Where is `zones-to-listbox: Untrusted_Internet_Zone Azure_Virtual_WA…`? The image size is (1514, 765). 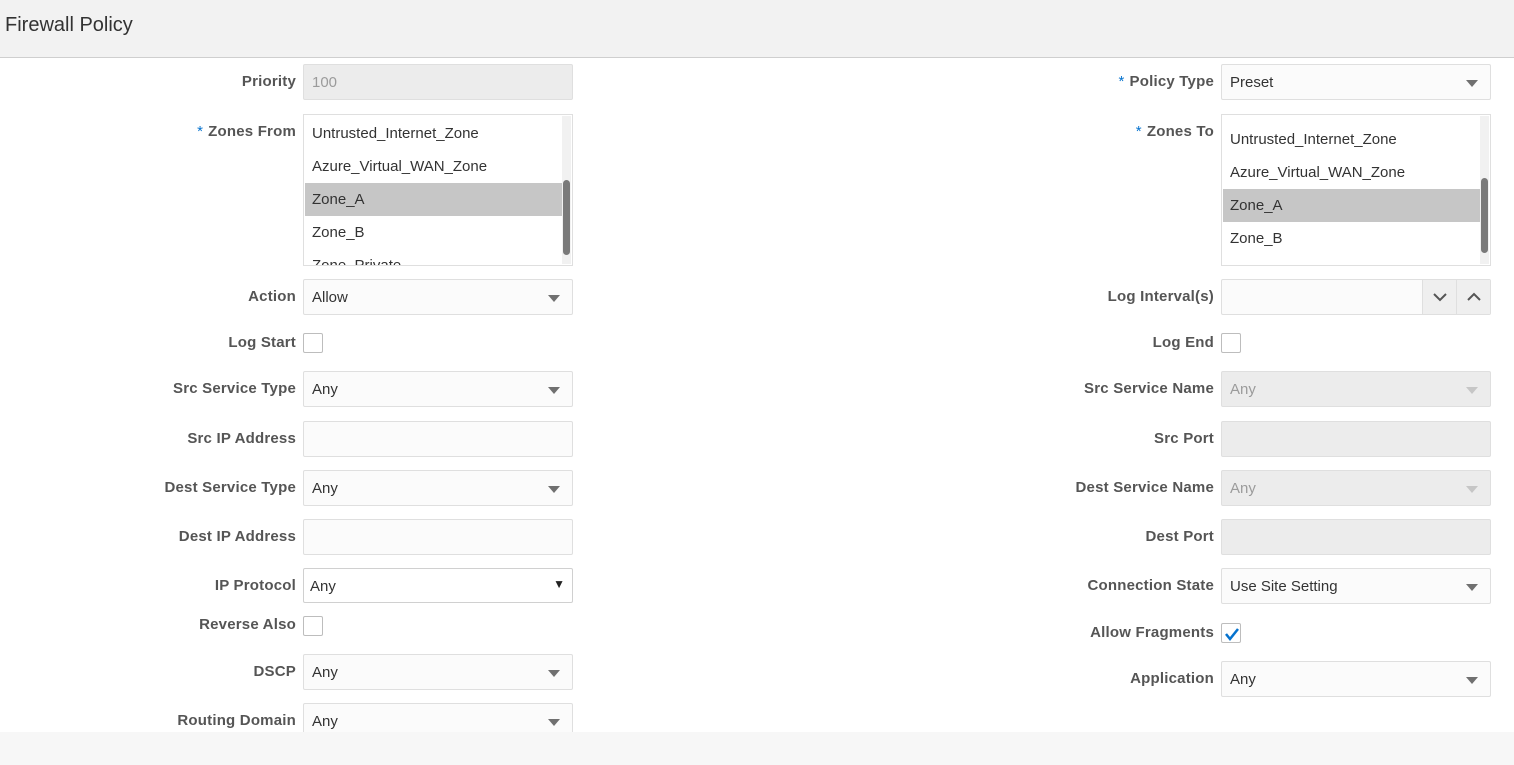 zones-to-listbox: Untrusted_Internet_Zone Azure_Virtual_WA… is located at coordinates (1356, 190).